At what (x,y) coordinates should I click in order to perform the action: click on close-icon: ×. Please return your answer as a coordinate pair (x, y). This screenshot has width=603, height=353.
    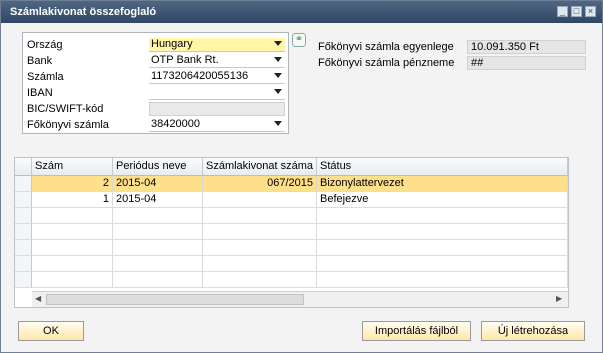
    Looking at the image, I should click on (590, 11).